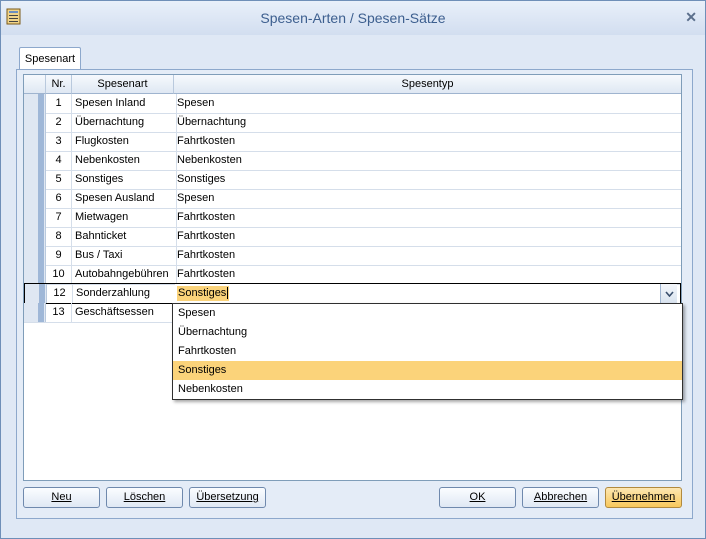 The image size is (706, 539). I want to click on table-row: 3 Flugkosten Fahrtkosten, so click(352, 142).